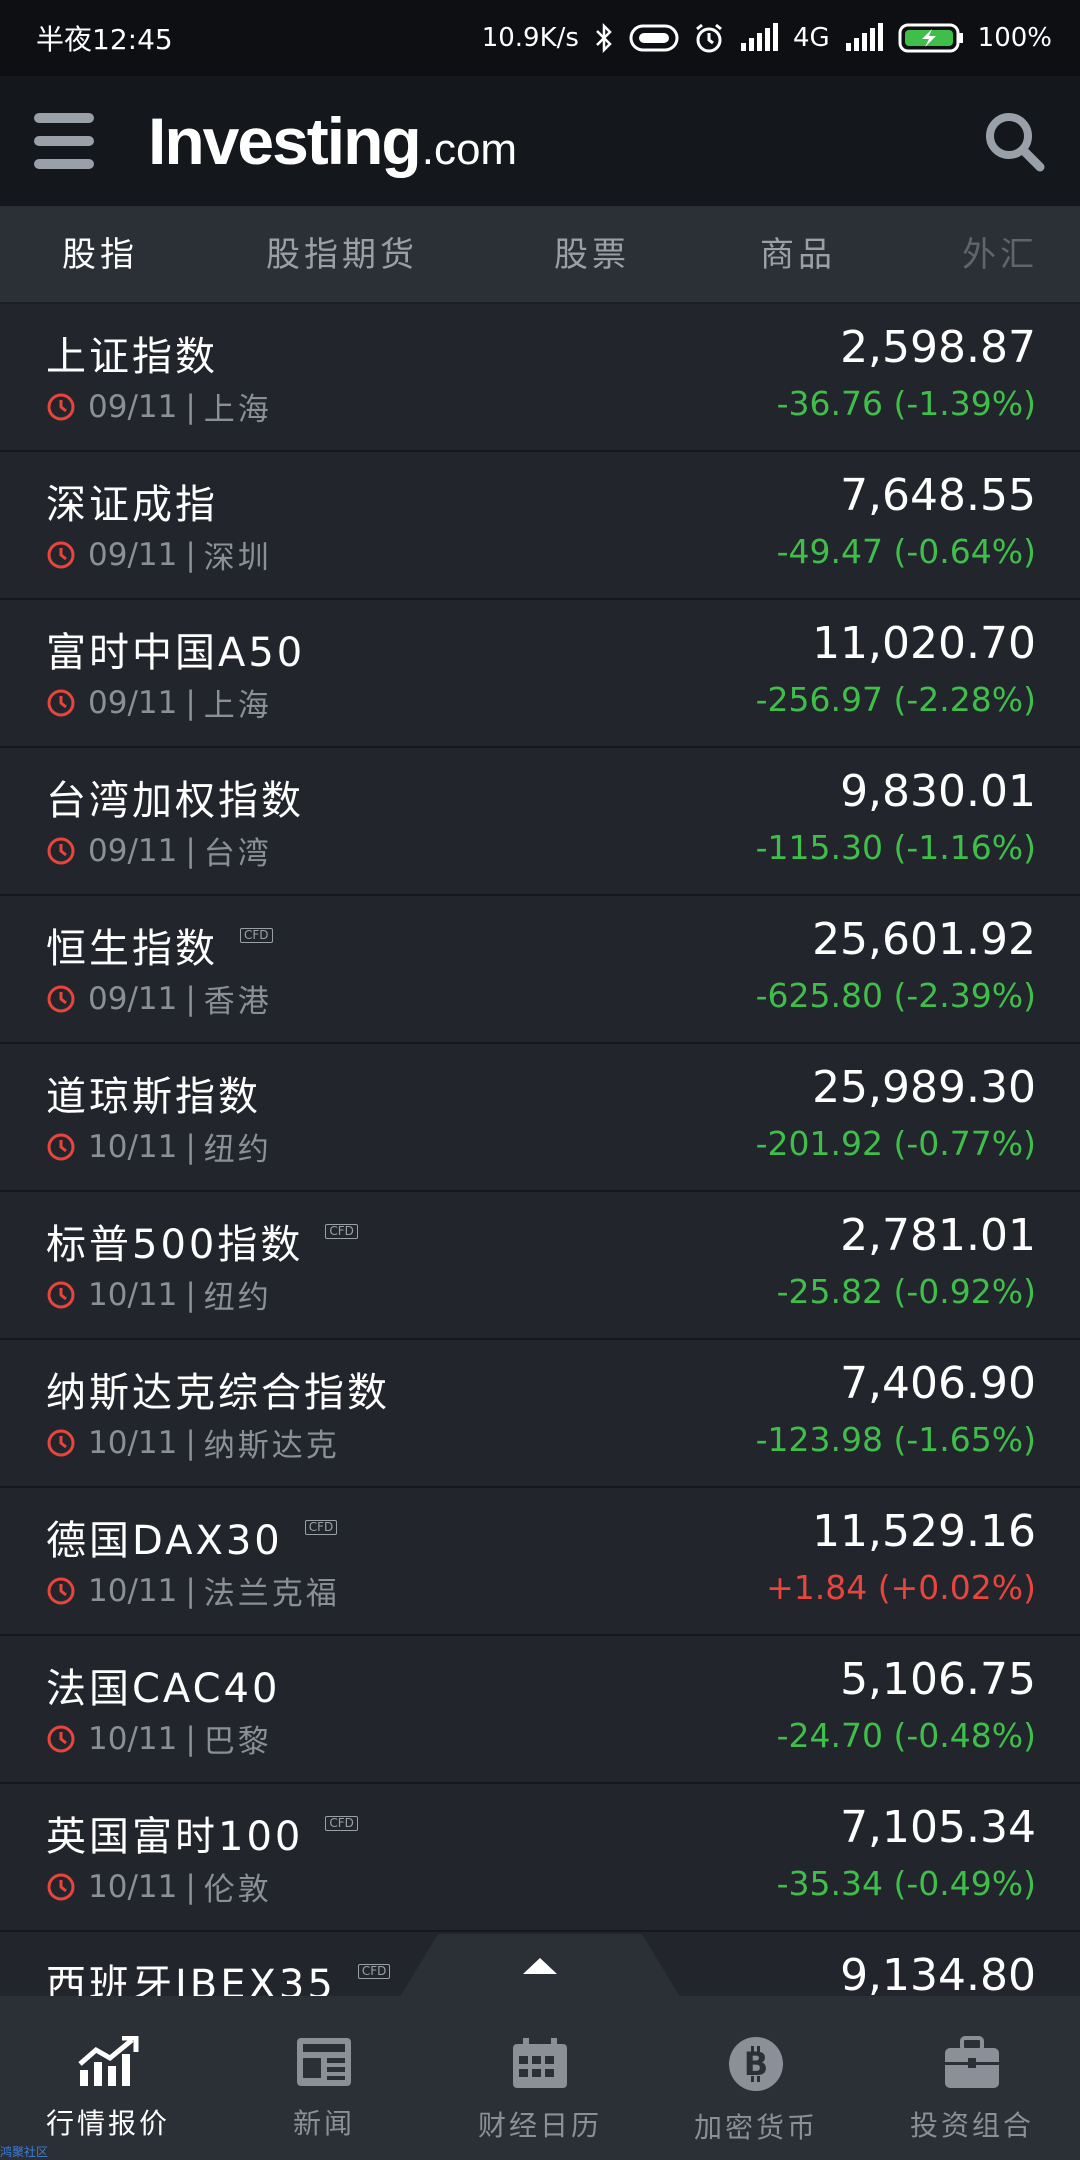 The width and height of the screenshot is (1080, 2160). I want to click on vibrate-icon, so click(654, 38).